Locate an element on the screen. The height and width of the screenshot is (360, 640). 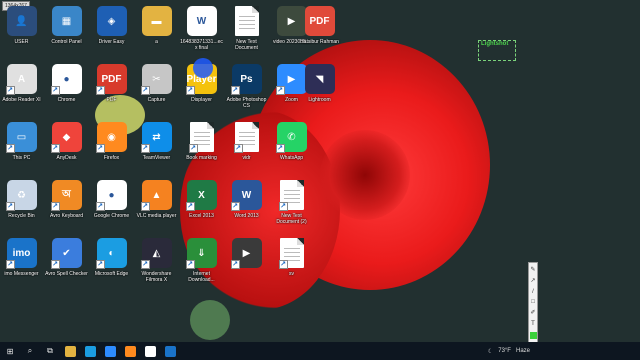
desktop-icon: ↗ Book marking is located at coordinates (201, 145).